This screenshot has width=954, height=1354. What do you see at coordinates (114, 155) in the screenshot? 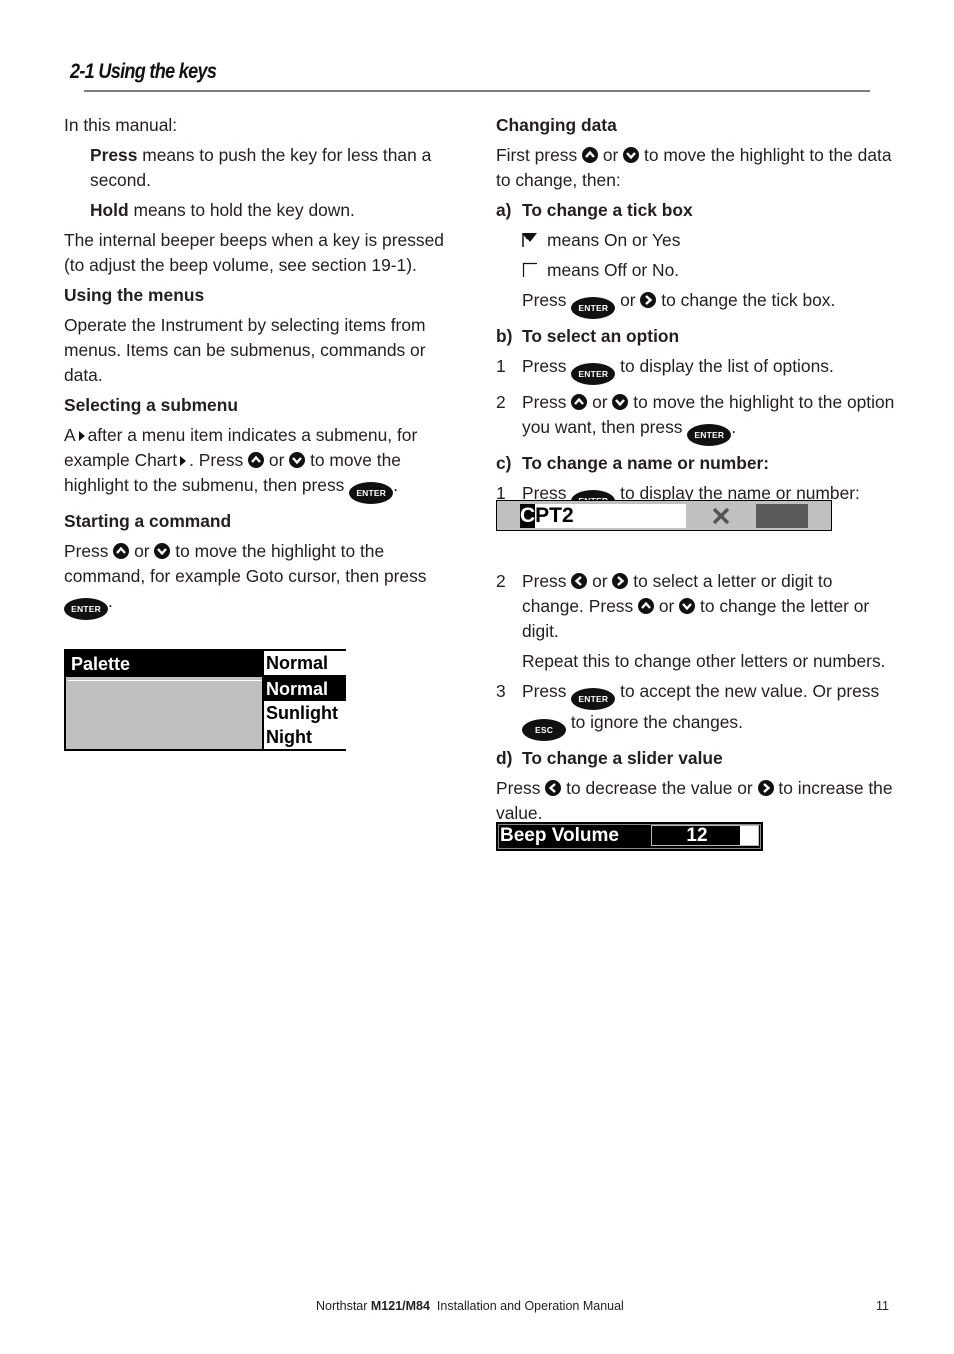
I see `press-term: Press` at bounding box center [114, 155].